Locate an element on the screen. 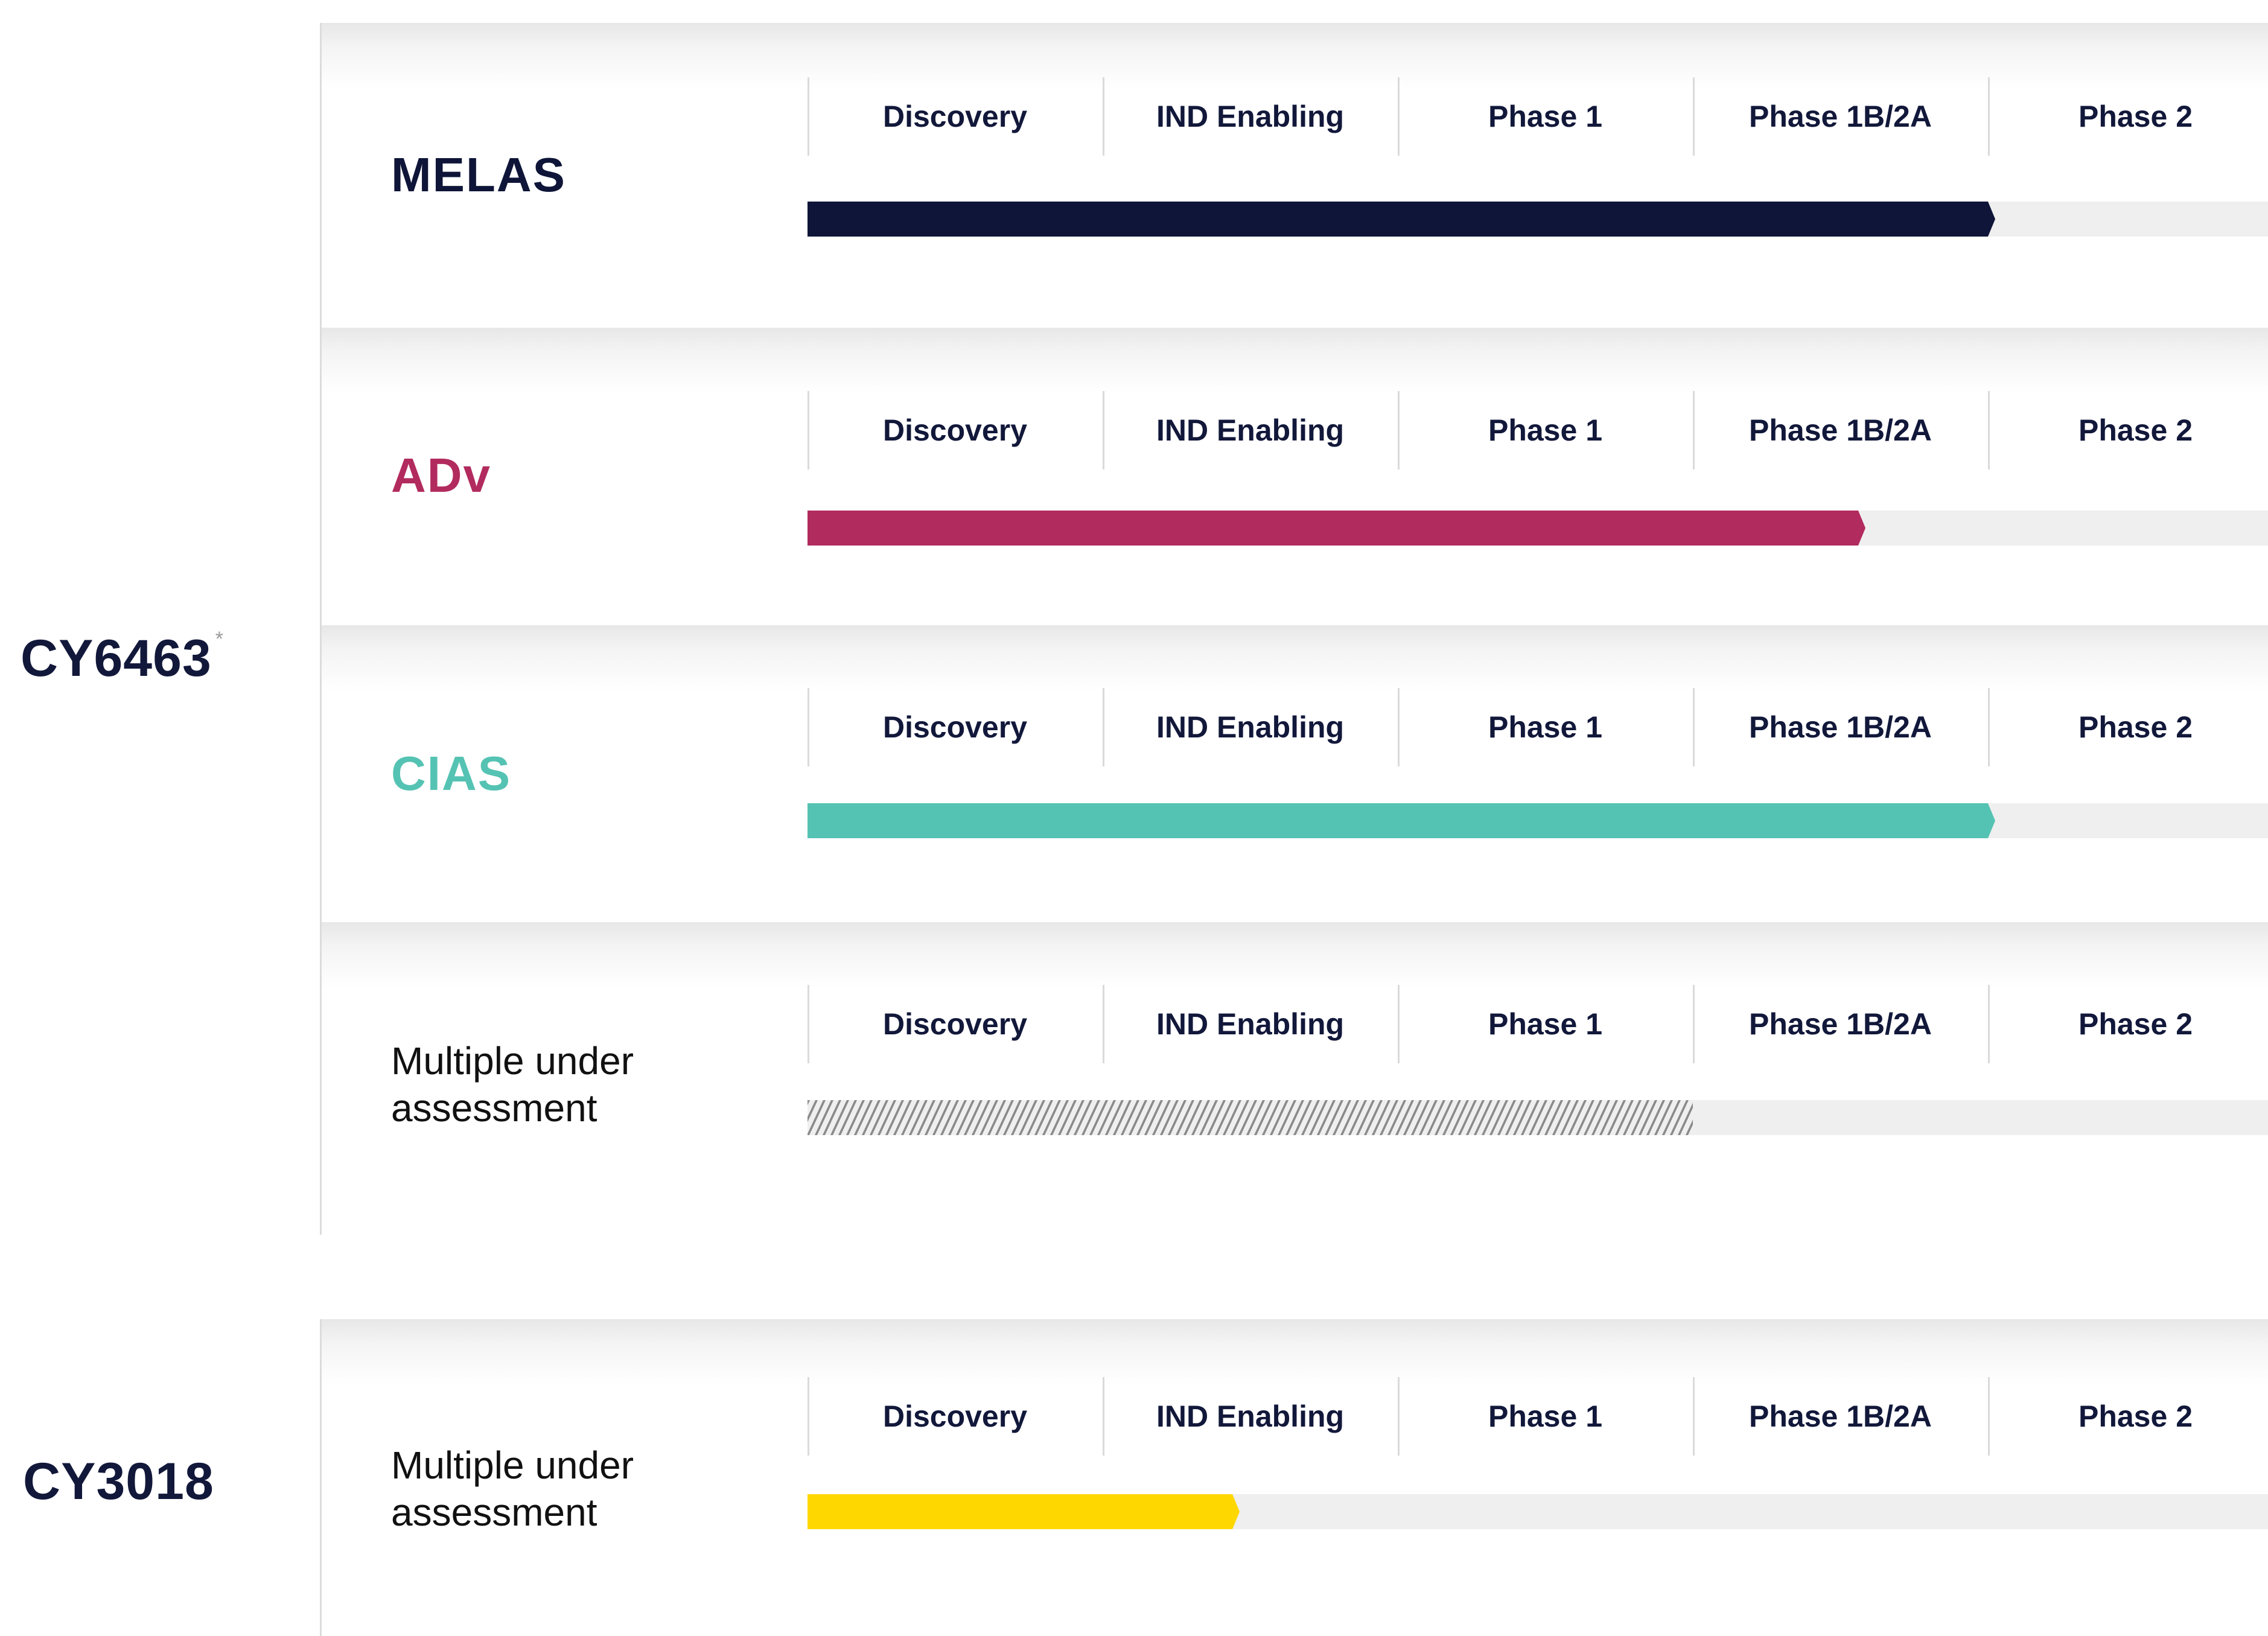 The image size is (2268, 1636). program-label-cy3018: CY3018 is located at coordinates (118, 1481).